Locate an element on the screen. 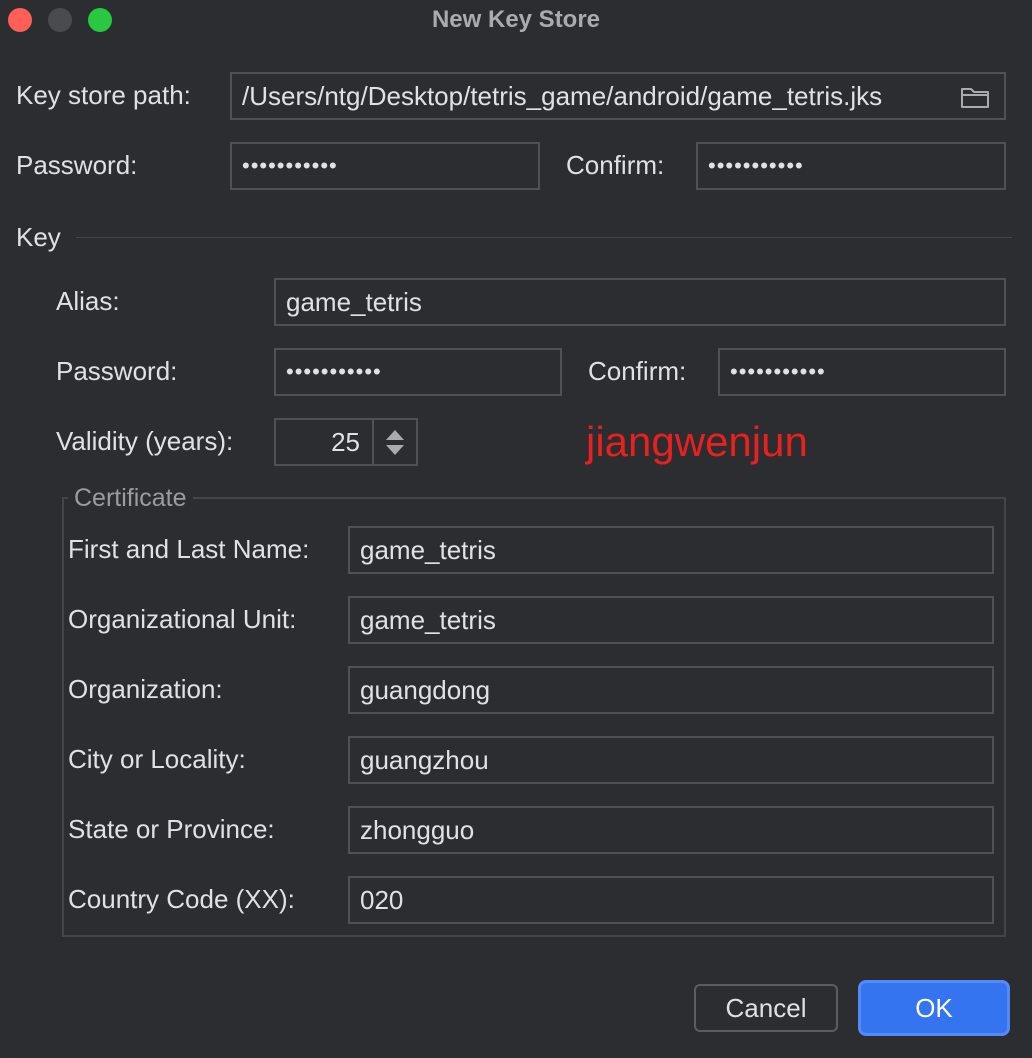 The image size is (1032, 1058). validity-label: Validity (years): is located at coordinates (145, 441).